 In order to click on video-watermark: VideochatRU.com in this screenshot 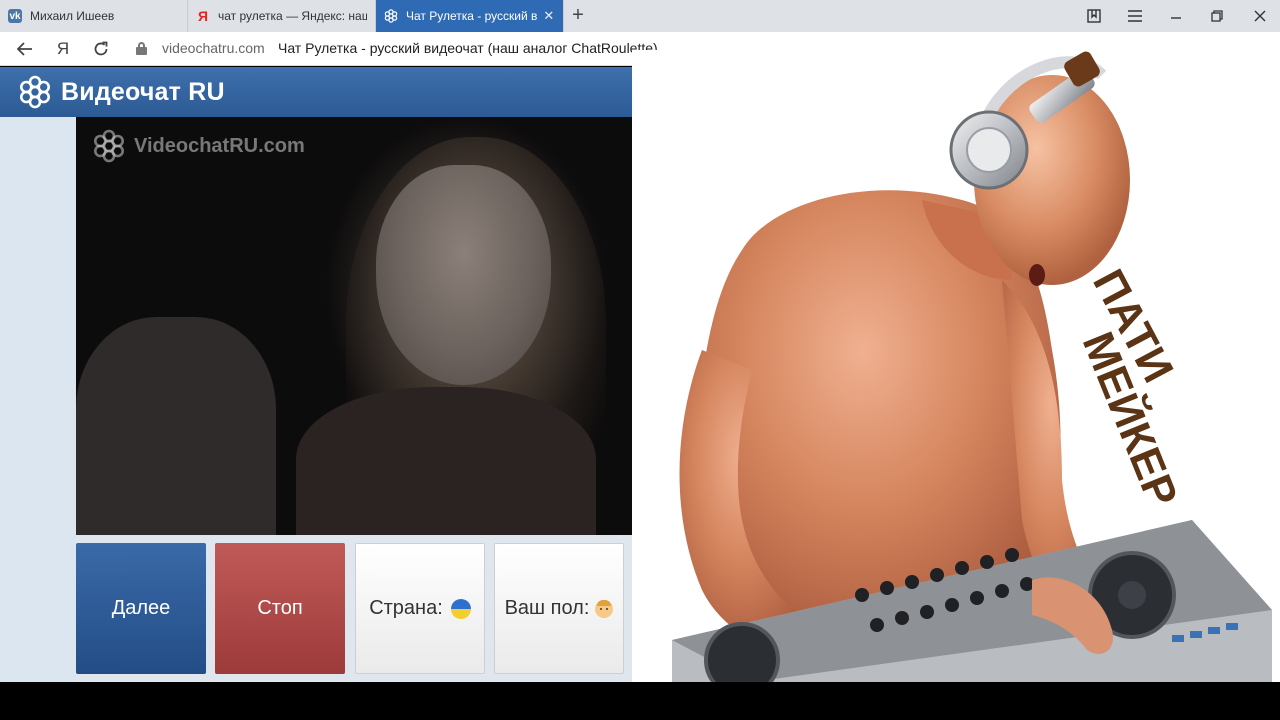, I will do `click(198, 146)`.